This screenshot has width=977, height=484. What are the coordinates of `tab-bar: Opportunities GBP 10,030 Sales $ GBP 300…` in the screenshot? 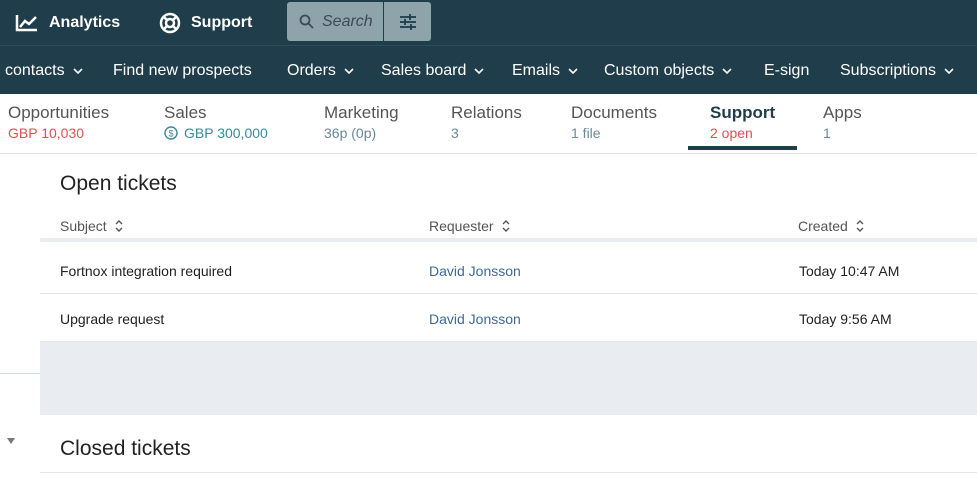 It's located at (488, 124).